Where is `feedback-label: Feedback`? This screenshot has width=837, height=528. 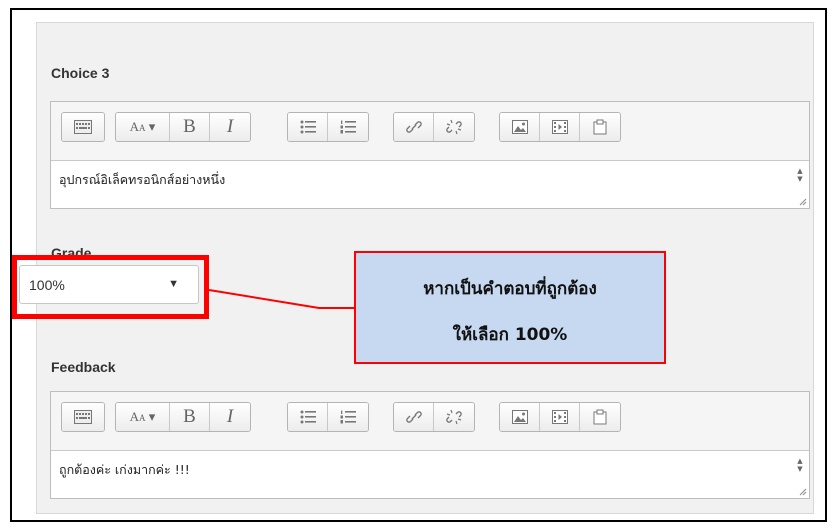
feedback-label: Feedback is located at coordinates (83, 367).